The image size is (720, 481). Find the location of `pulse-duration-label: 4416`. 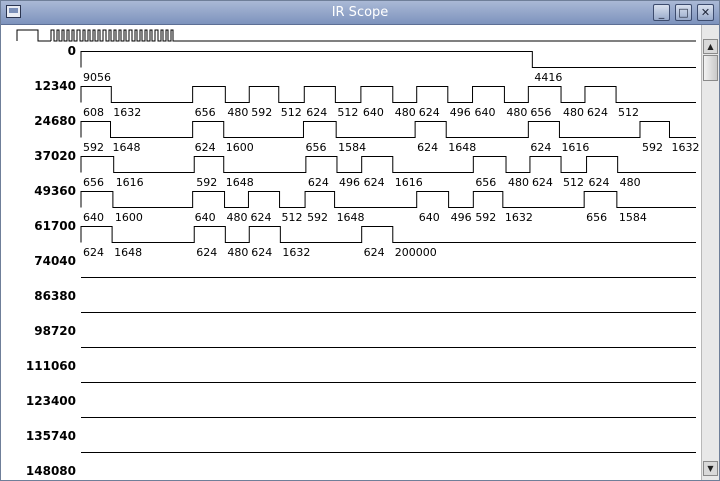

pulse-duration-label: 4416 is located at coordinates (548, 77).